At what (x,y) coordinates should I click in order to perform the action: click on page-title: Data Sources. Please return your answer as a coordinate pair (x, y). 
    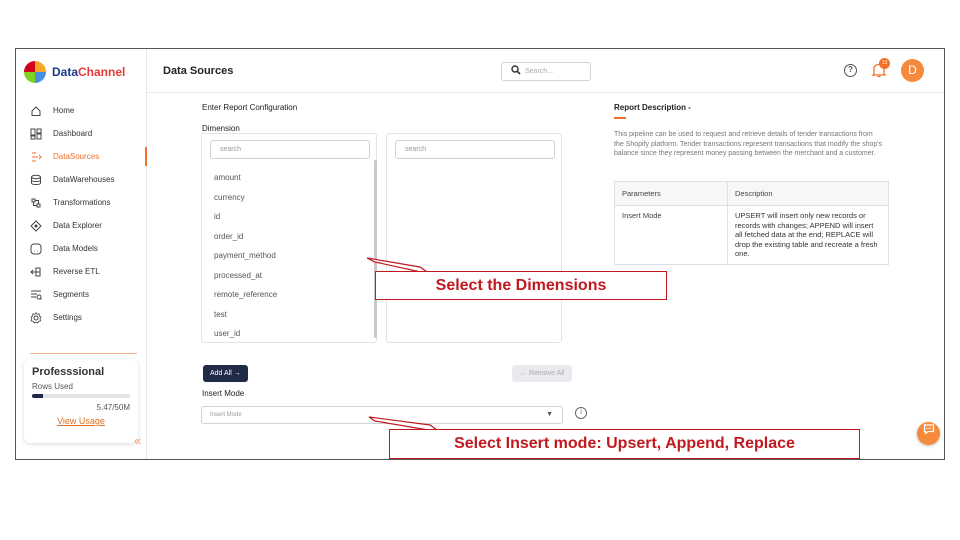
    Looking at the image, I should click on (198, 71).